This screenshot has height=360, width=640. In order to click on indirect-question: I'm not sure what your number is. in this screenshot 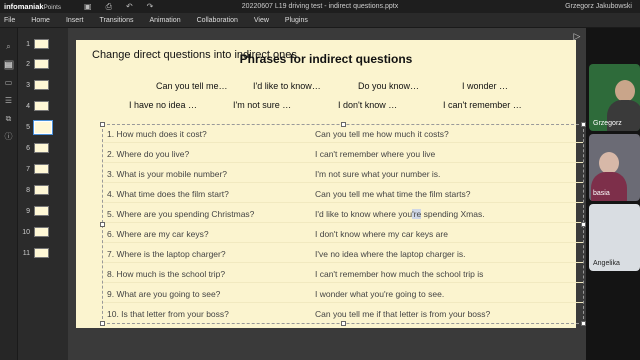, I will do `click(378, 174)`.